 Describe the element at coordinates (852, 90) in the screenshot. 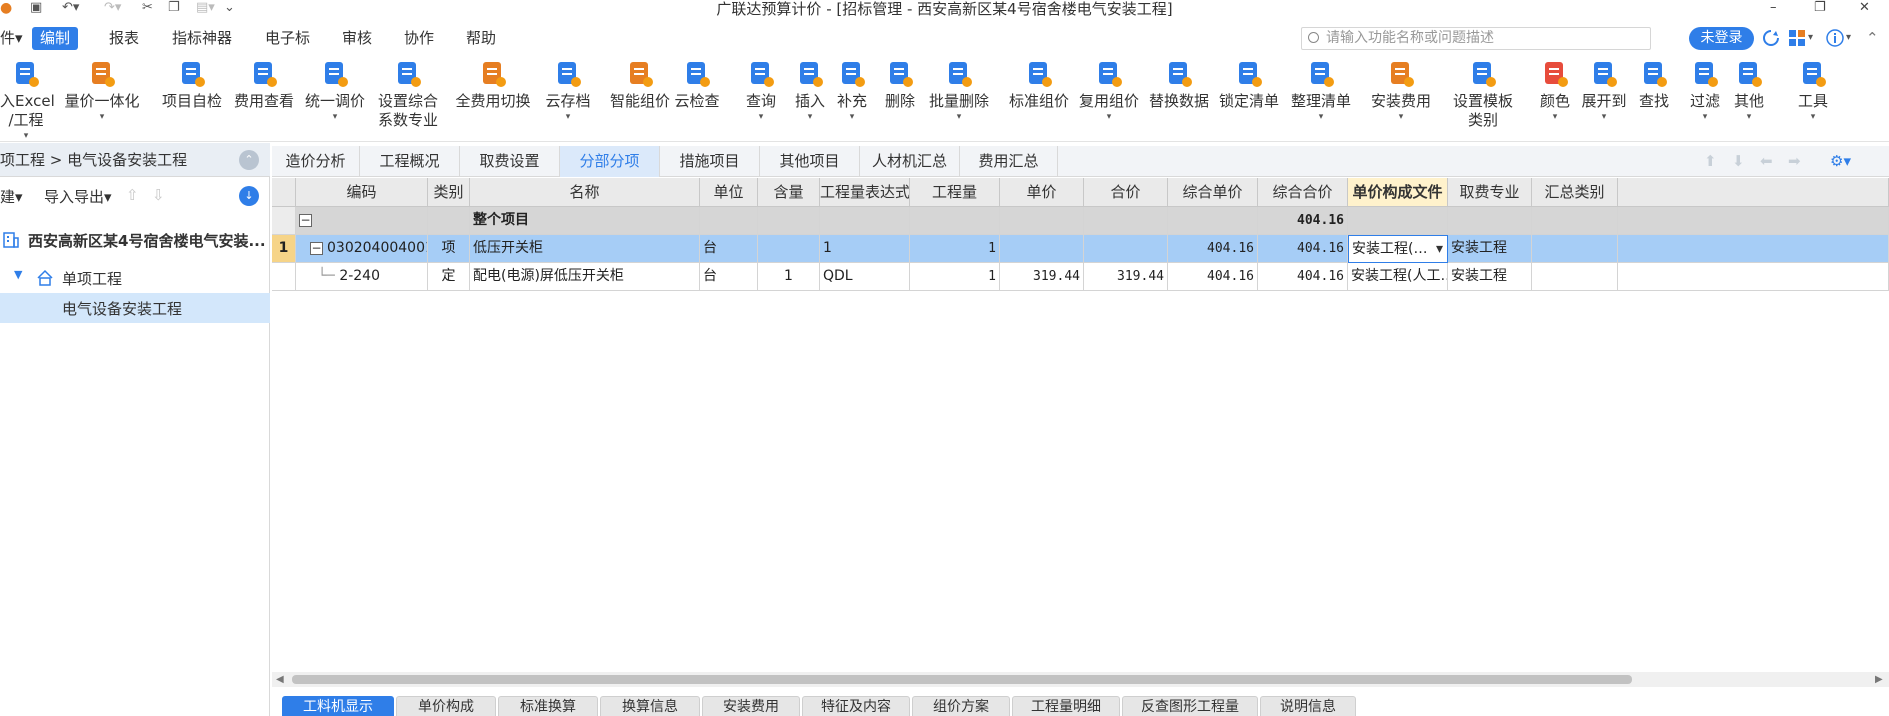

I see `ribbon-button-12: 补充 ▾` at that location.